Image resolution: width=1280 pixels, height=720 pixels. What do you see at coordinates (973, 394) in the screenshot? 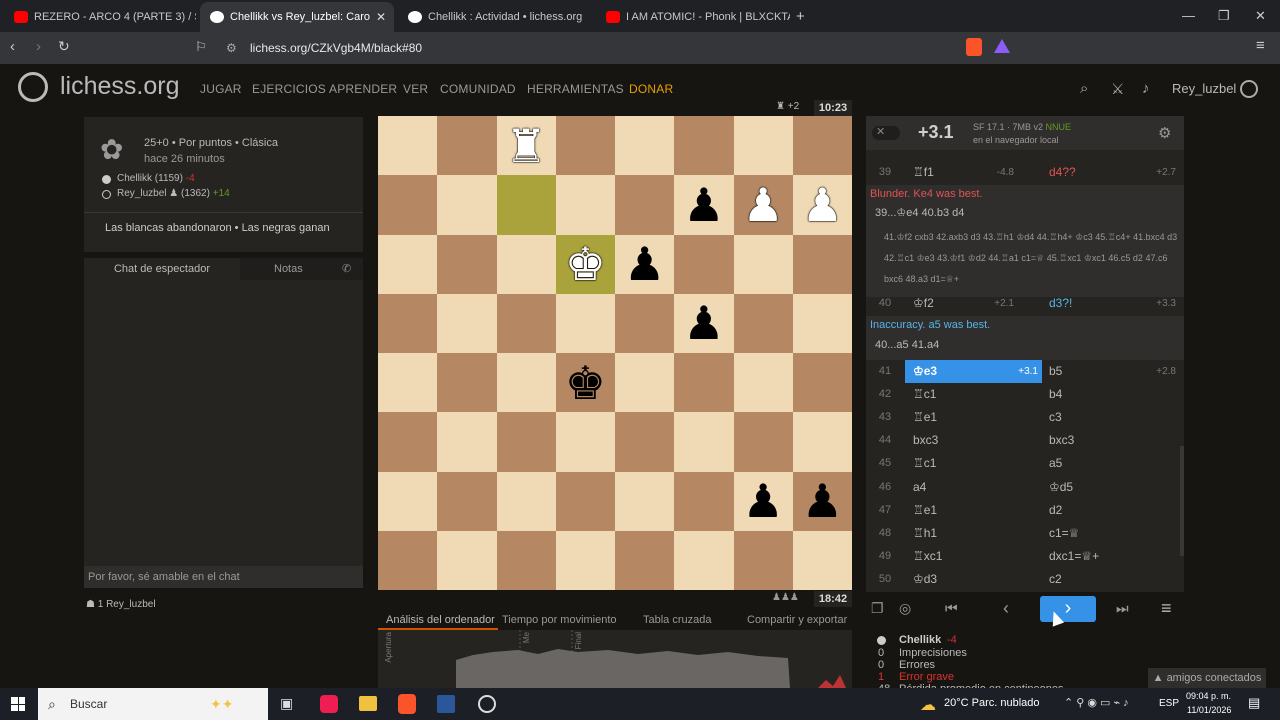
I see `move-white: ♖c1` at bounding box center [973, 394].